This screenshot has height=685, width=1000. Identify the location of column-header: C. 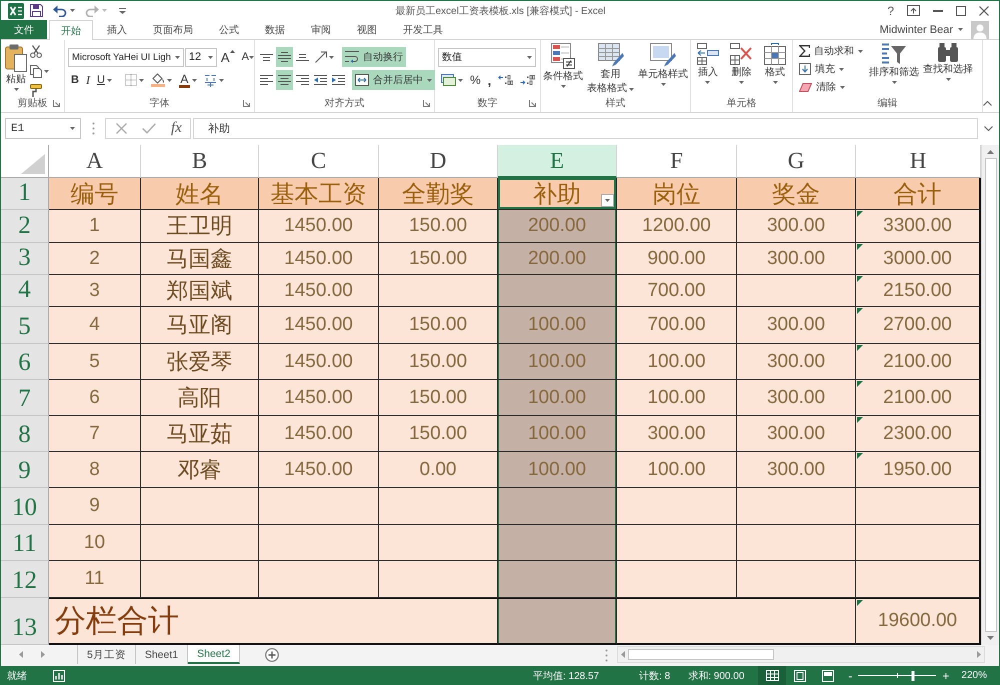
(319, 161).